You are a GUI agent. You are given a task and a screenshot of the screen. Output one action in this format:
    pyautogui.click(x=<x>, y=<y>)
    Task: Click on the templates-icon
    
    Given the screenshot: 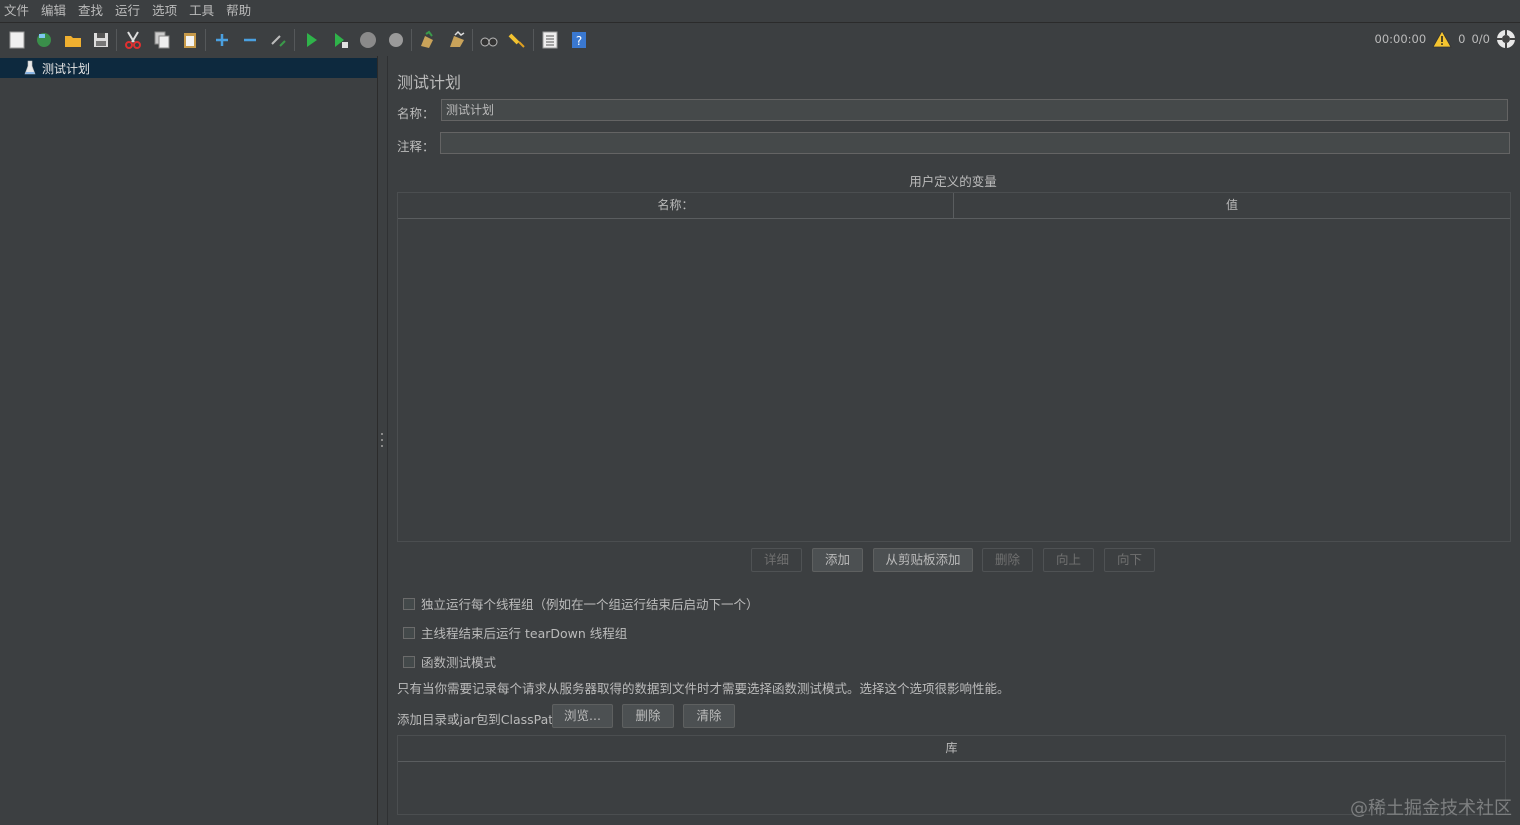 What is the action you would take?
    pyautogui.click(x=44, y=40)
    